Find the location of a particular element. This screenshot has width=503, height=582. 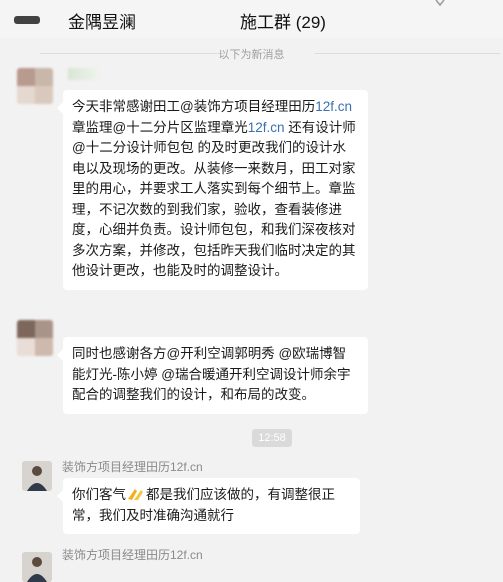

new-messages-divider: 以下为新消息 is located at coordinates (251, 53).